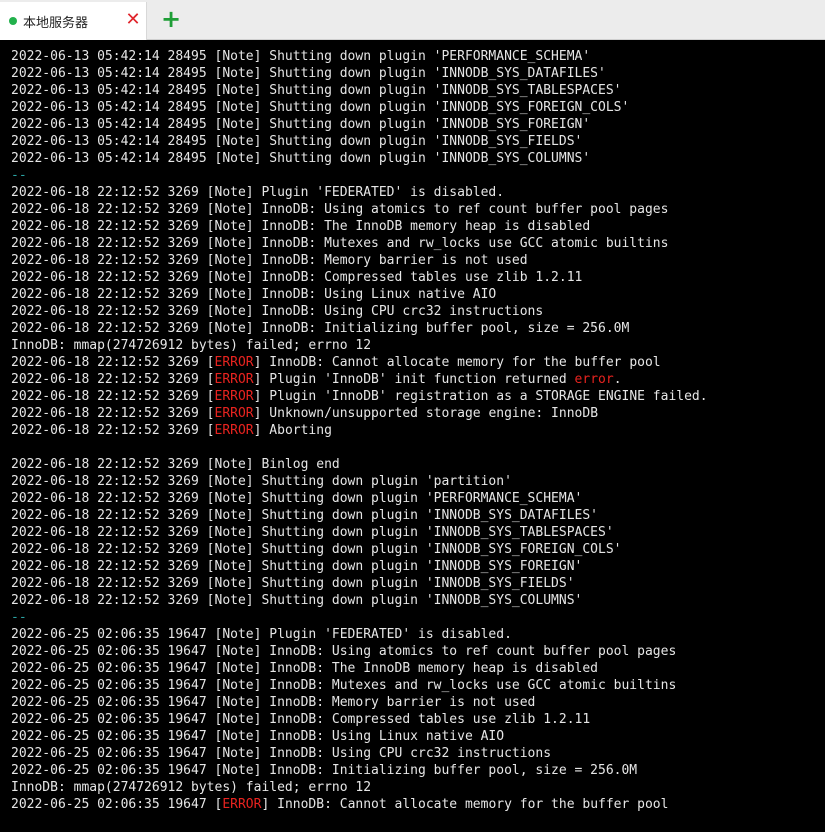 The height and width of the screenshot is (832, 825). I want to click on close-icon: ✕, so click(133, 20).